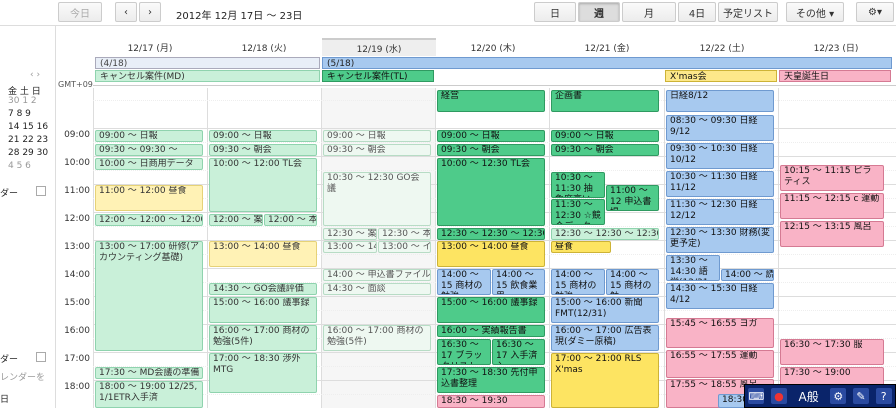  What do you see at coordinates (28, 153) in the screenshot?
I see `mini-calendar-row: 28 29 30` at bounding box center [28, 153].